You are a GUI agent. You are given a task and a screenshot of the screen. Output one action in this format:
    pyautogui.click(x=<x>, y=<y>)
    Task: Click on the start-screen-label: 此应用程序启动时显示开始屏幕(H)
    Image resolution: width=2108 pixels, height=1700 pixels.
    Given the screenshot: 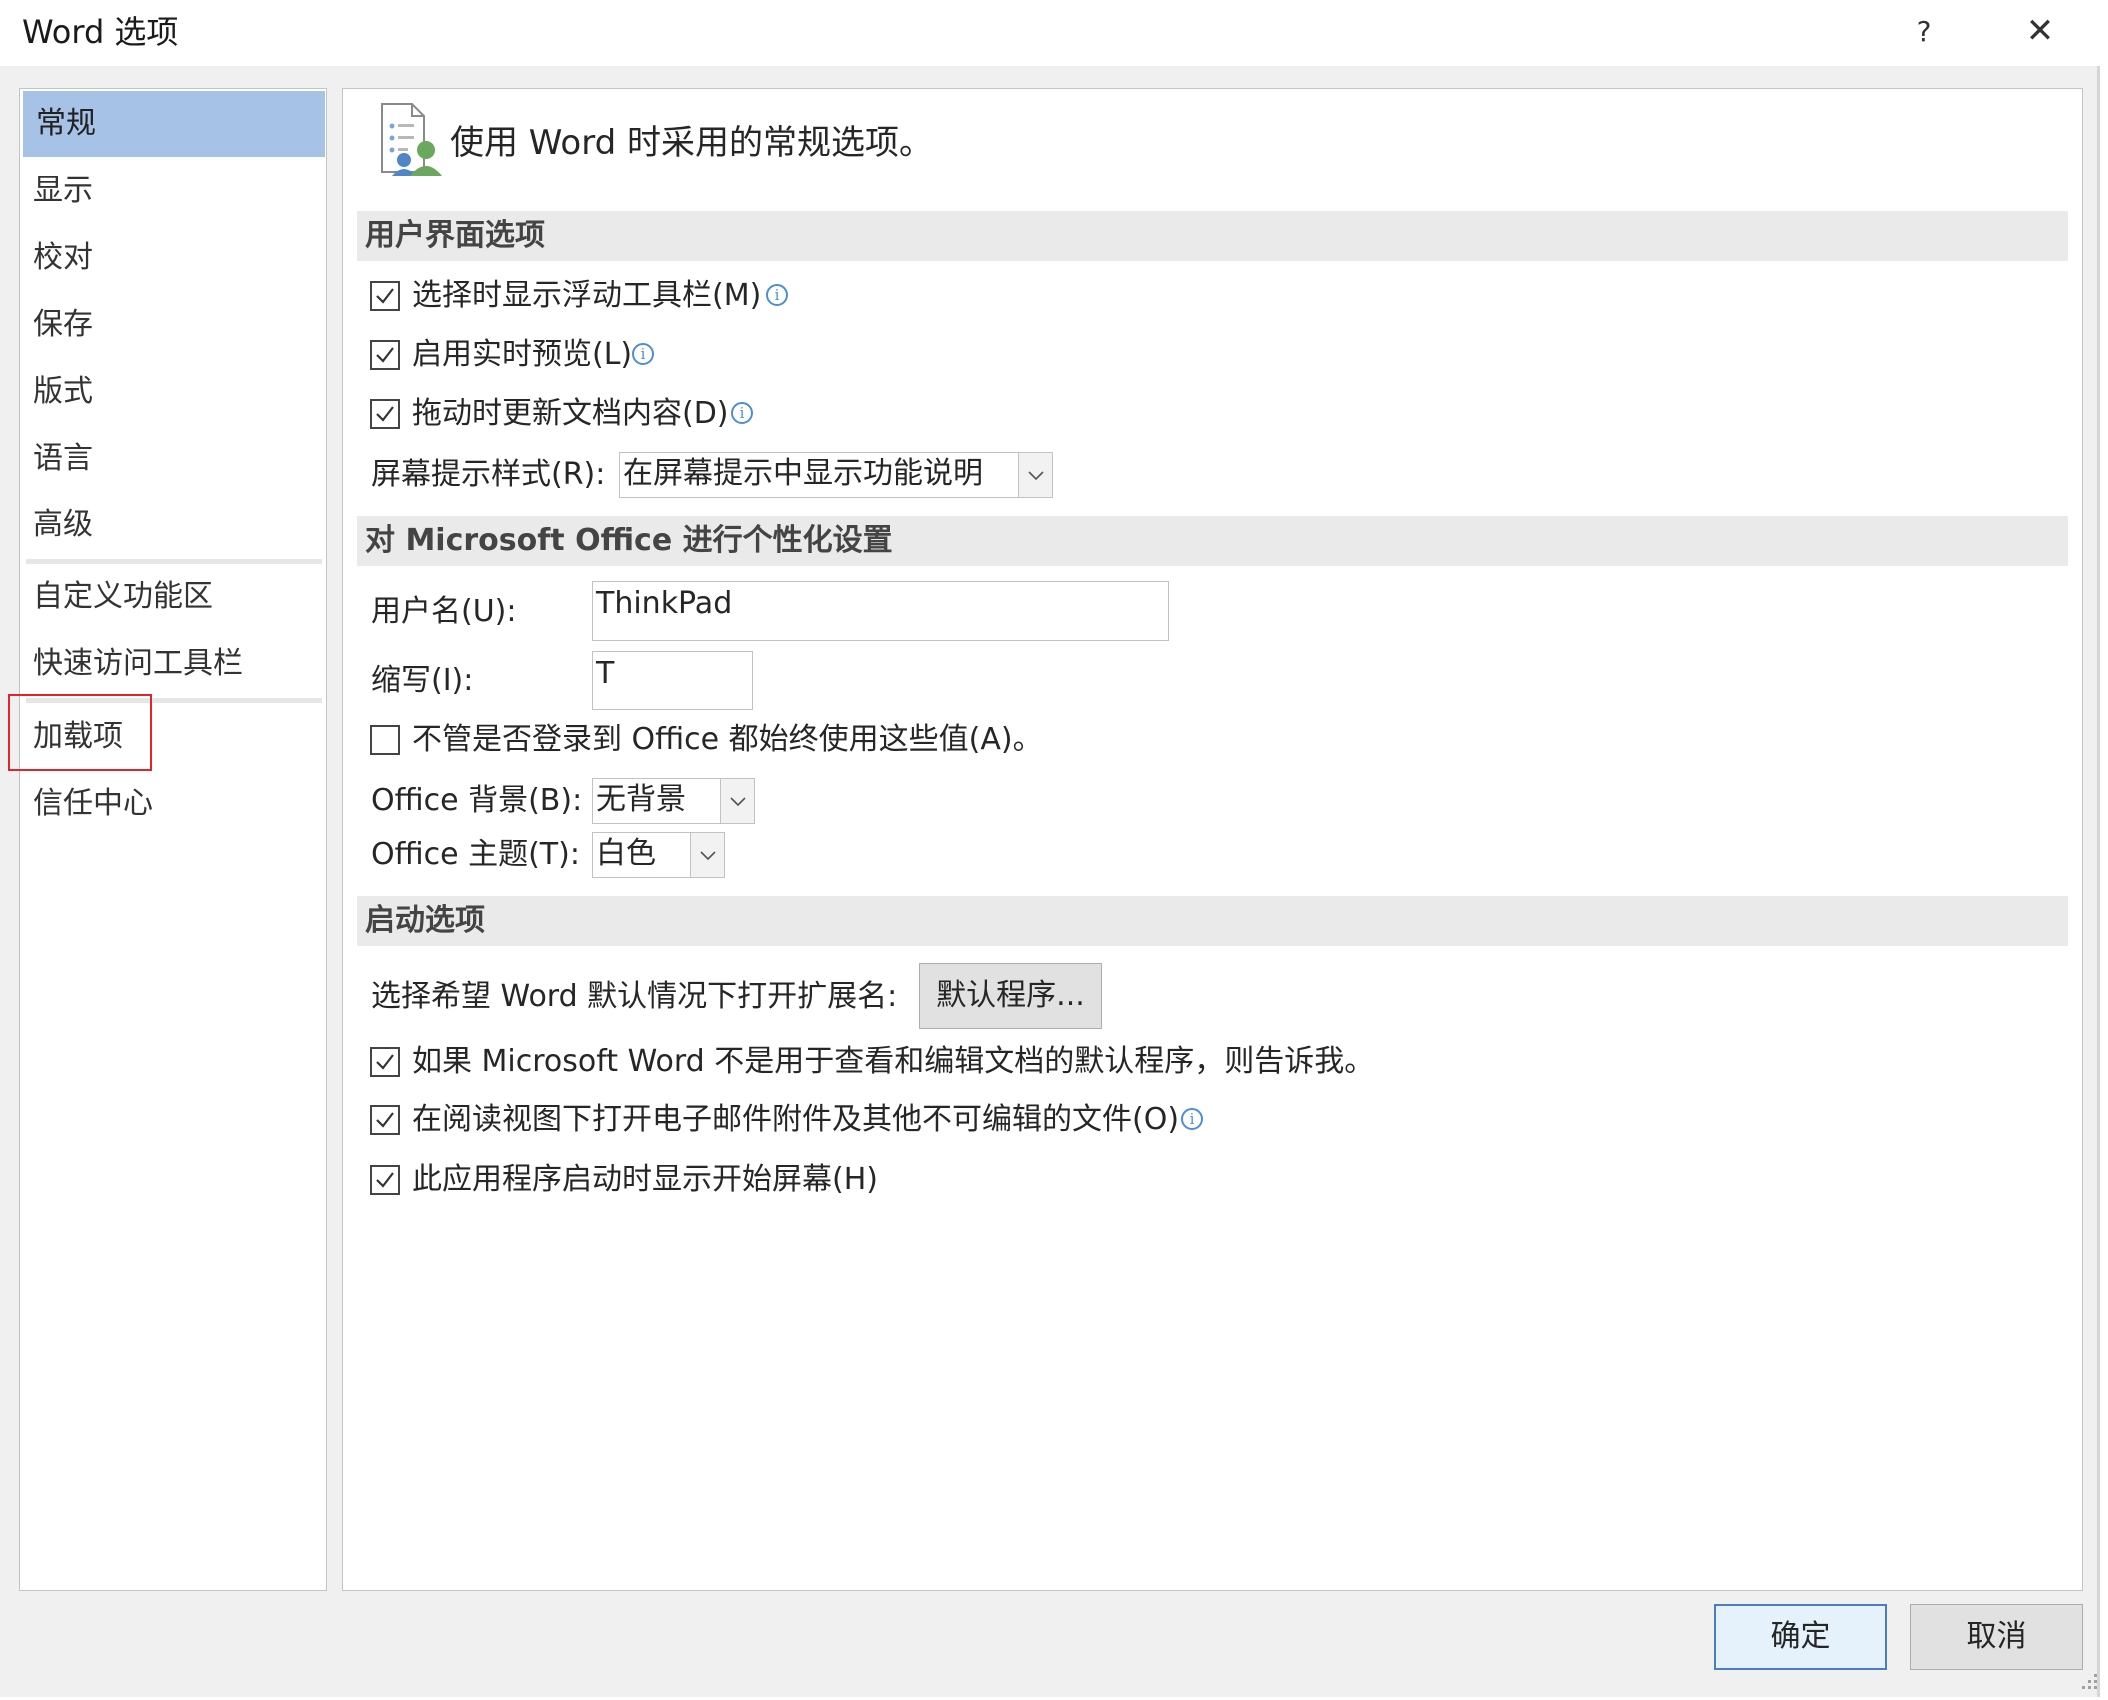 What is the action you would take?
    pyautogui.click(x=645, y=1180)
    